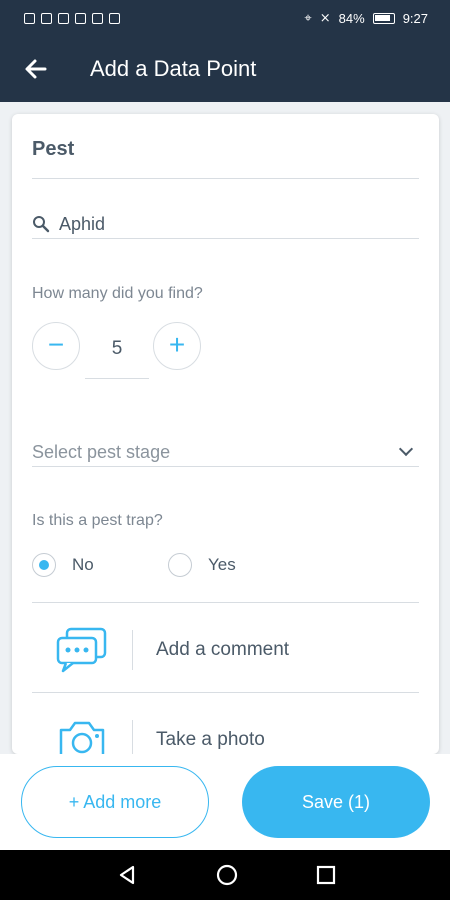 This screenshot has width=450, height=900. I want to click on search-icon, so click(41, 224).